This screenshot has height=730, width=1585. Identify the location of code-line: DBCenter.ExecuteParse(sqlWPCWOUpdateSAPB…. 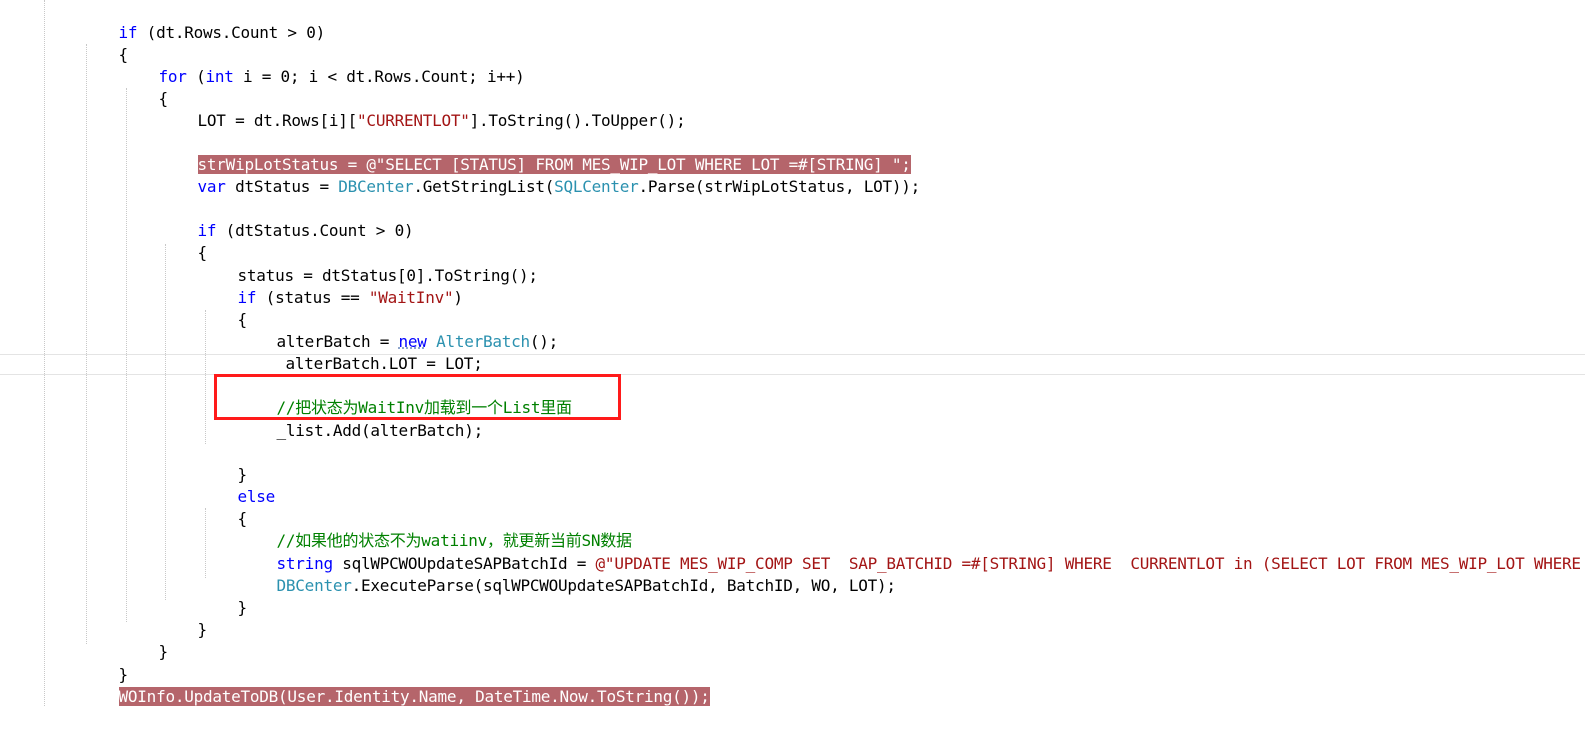
(568, 574).